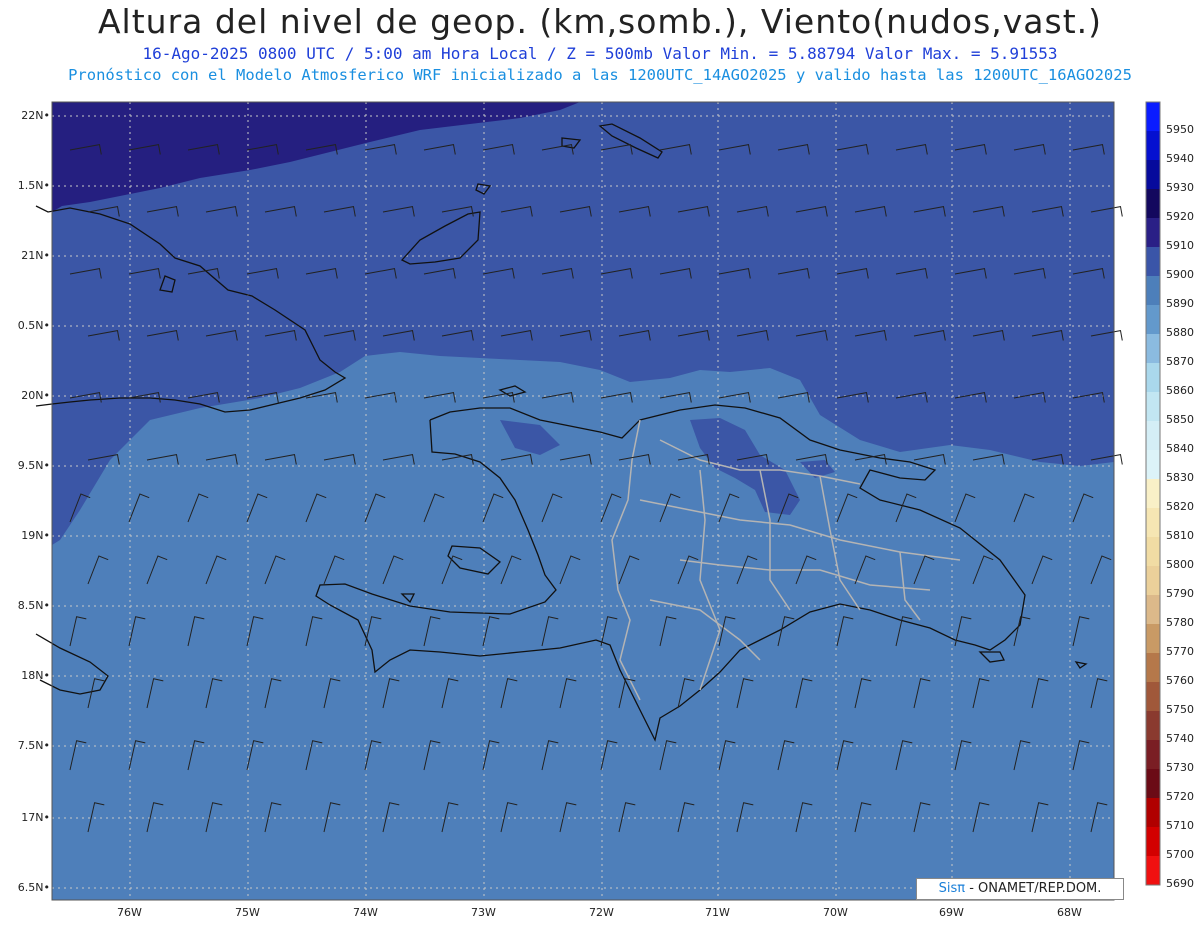 The width and height of the screenshot is (1200, 927). What do you see at coordinates (951, 912) in the screenshot?
I see `lon-label: 69W` at bounding box center [951, 912].